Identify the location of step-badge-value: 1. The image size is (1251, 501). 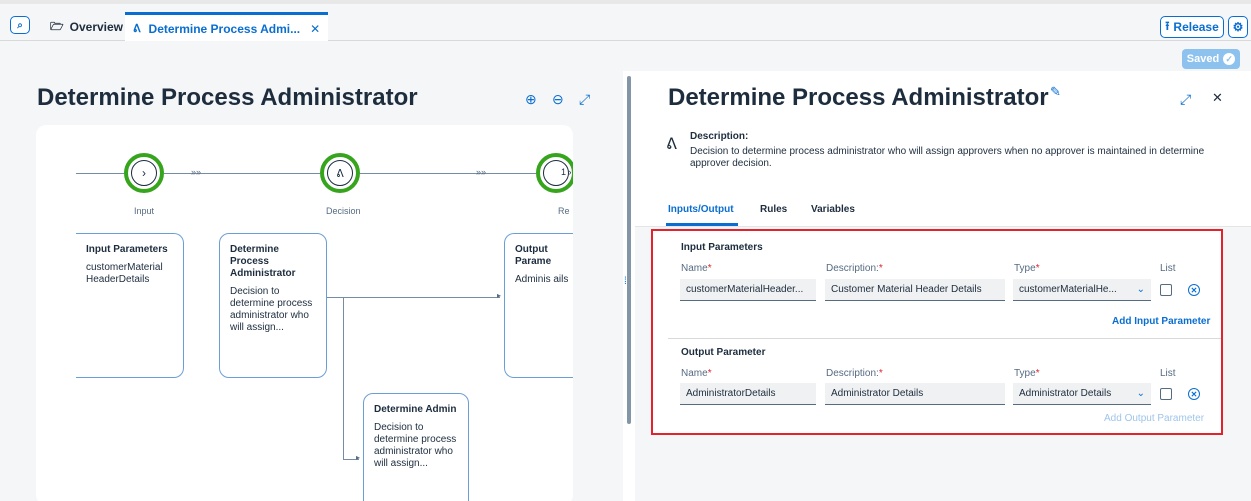
(564, 172).